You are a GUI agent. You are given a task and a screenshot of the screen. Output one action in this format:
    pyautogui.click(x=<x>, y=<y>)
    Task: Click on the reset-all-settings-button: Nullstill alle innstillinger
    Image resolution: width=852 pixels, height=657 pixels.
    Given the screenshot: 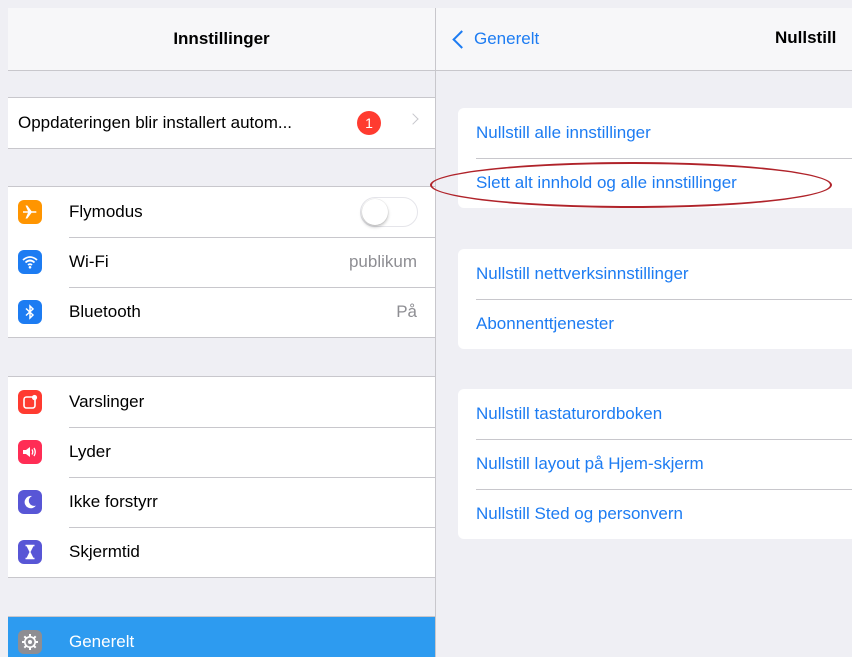 What is the action you would take?
    pyautogui.click(x=655, y=133)
    